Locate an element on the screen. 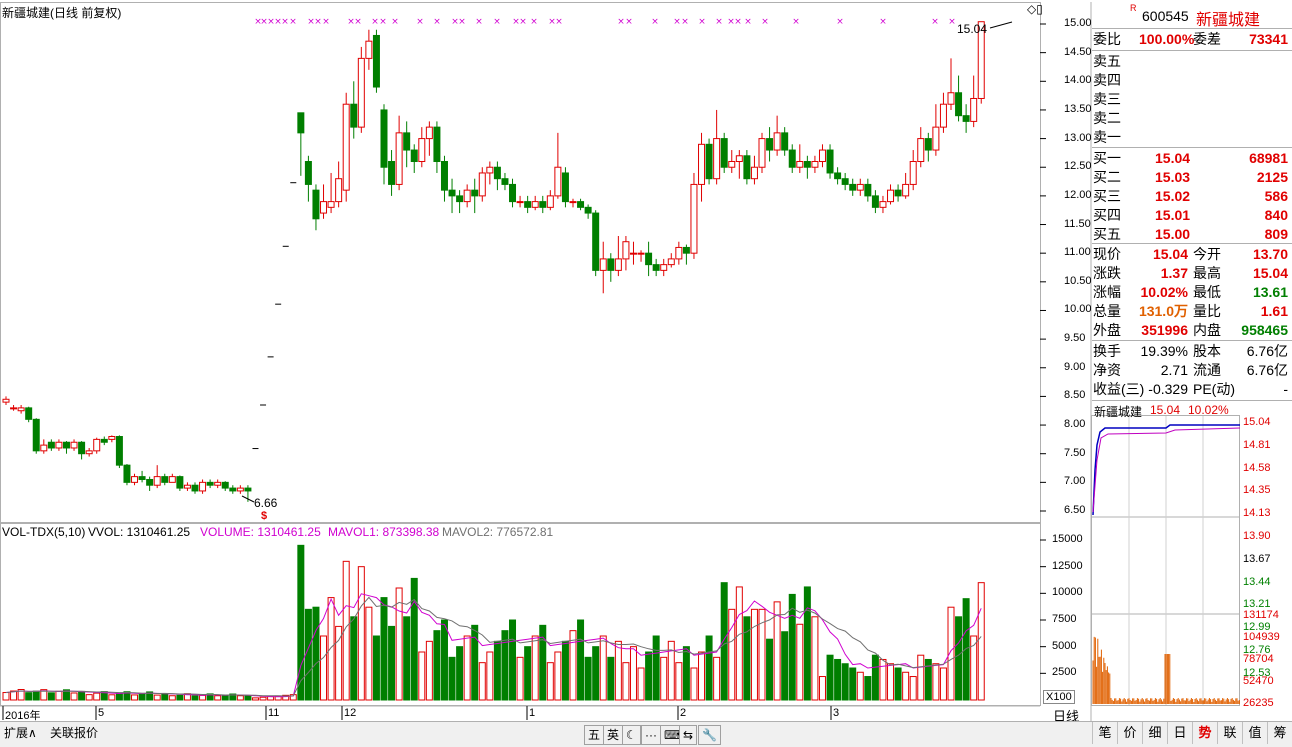  stat-label: 总量 is located at coordinates (1107, 311).